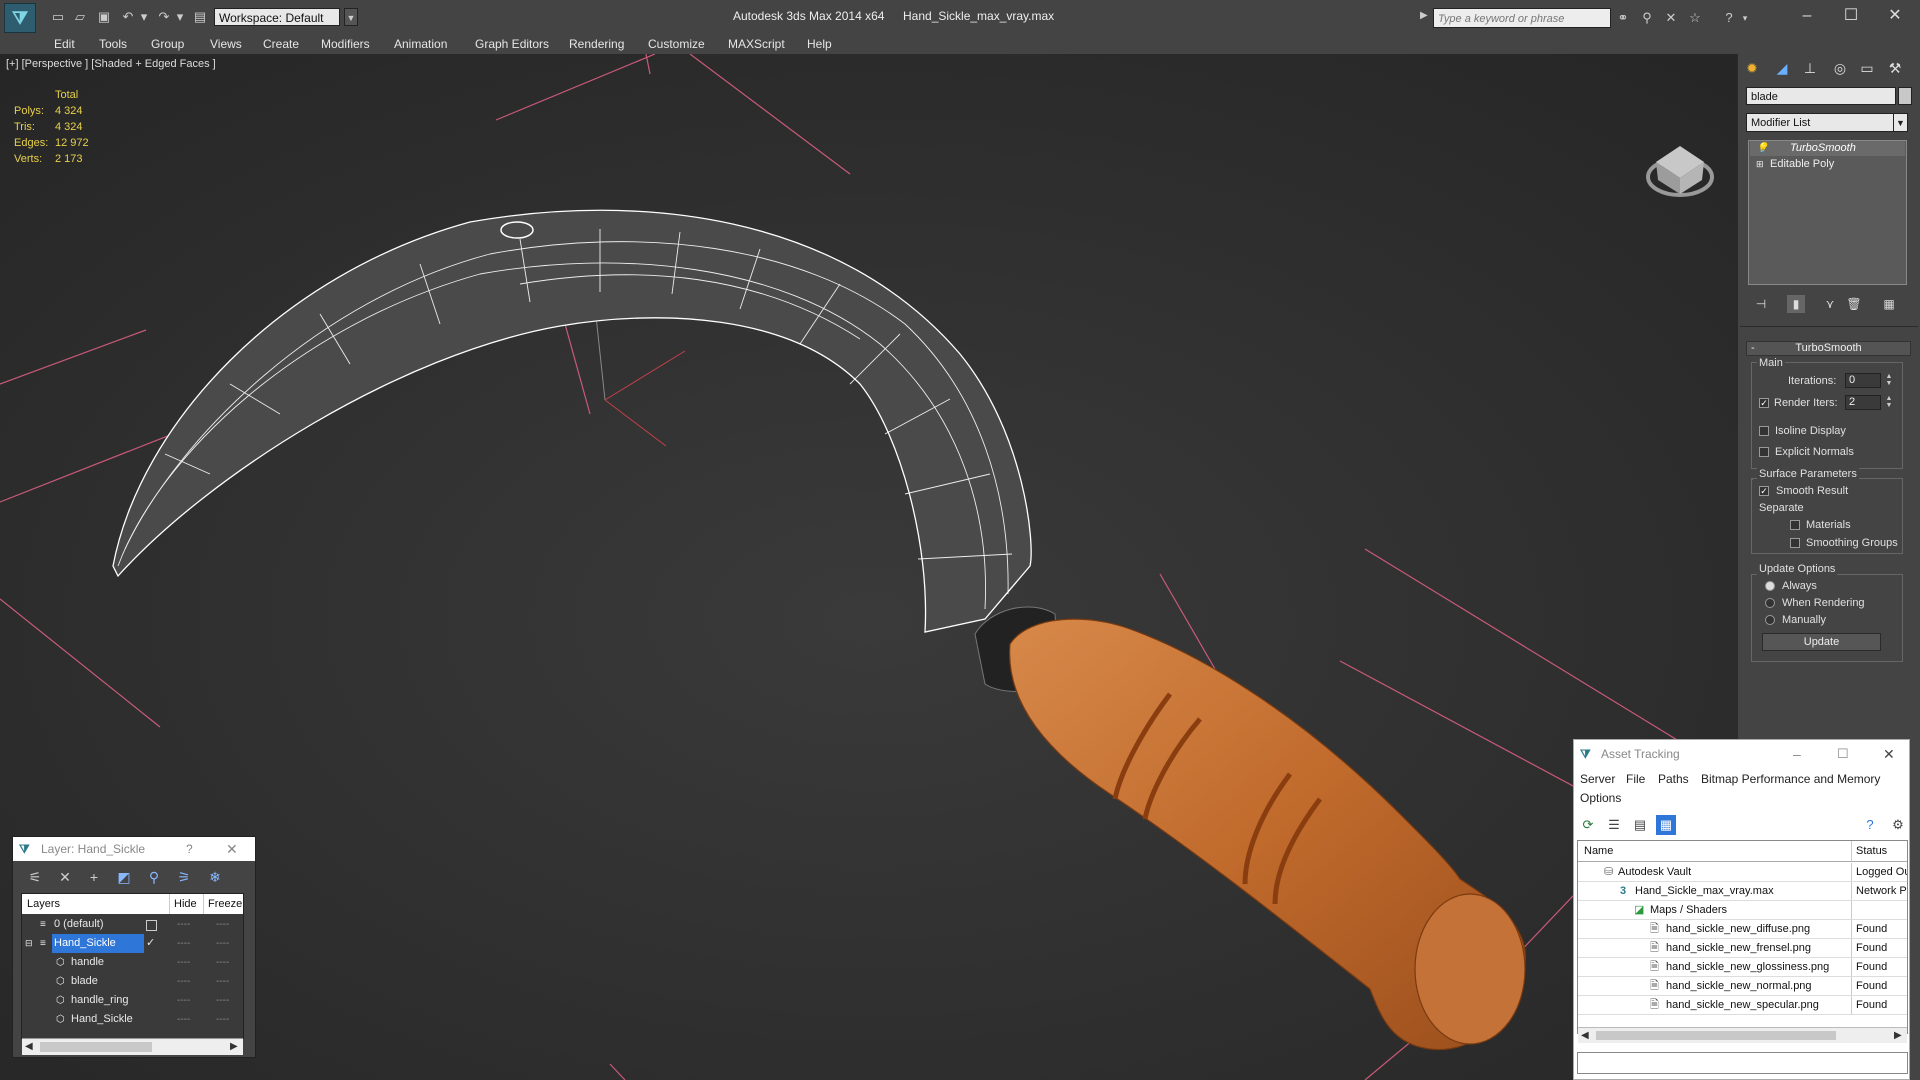  I want to click on explicit-normals-checkbox, so click(1764, 452).